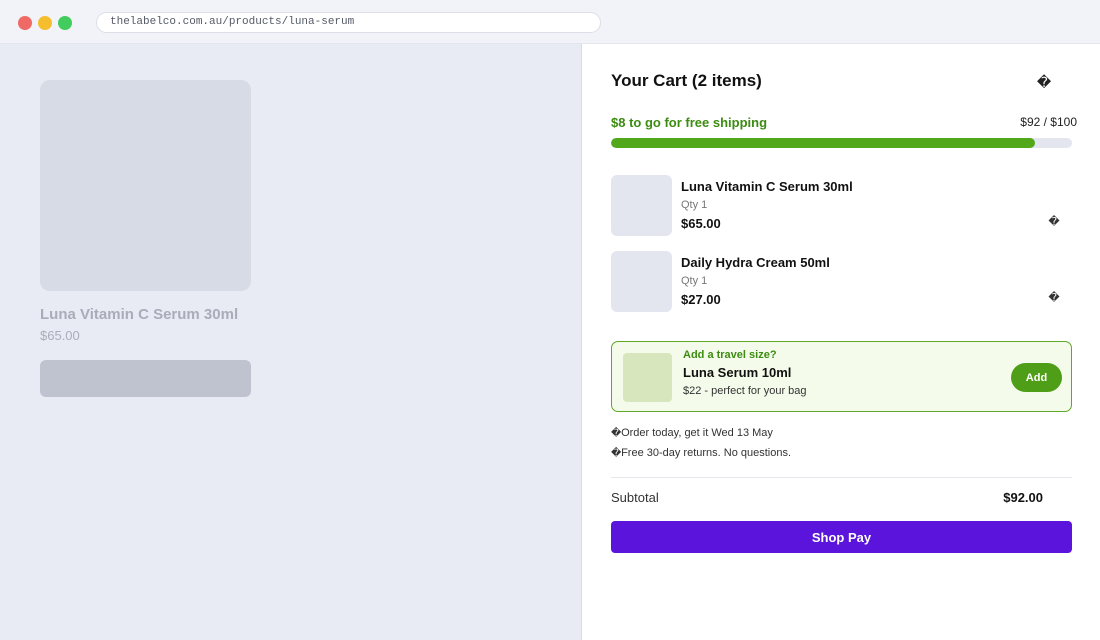 The height and width of the screenshot is (640, 1100). I want to click on subtotal-value: $92.00, so click(1023, 497).